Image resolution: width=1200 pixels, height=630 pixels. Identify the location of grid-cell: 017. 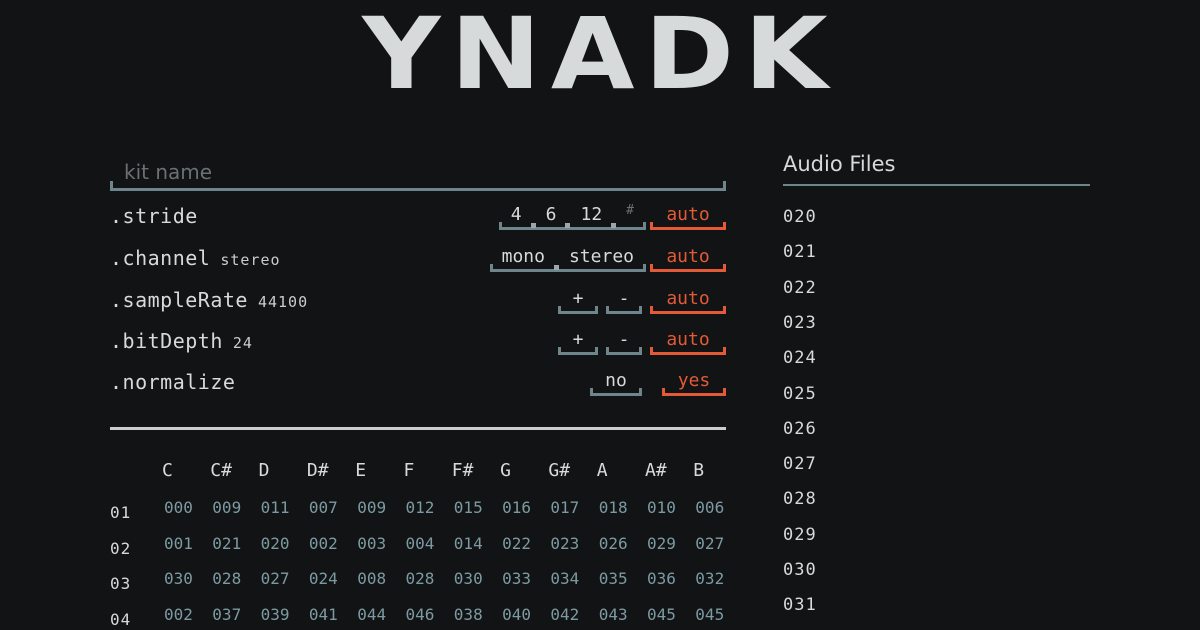
(564, 507).